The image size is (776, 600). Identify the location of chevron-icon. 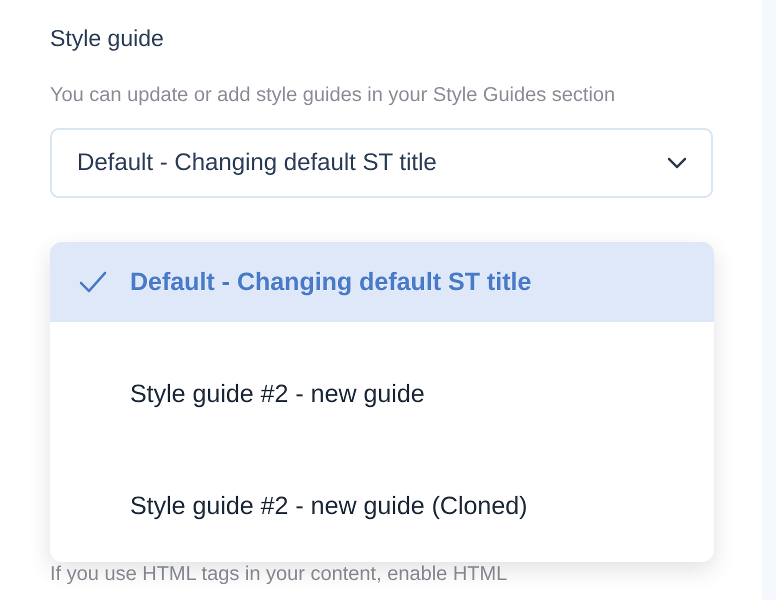
(677, 163).